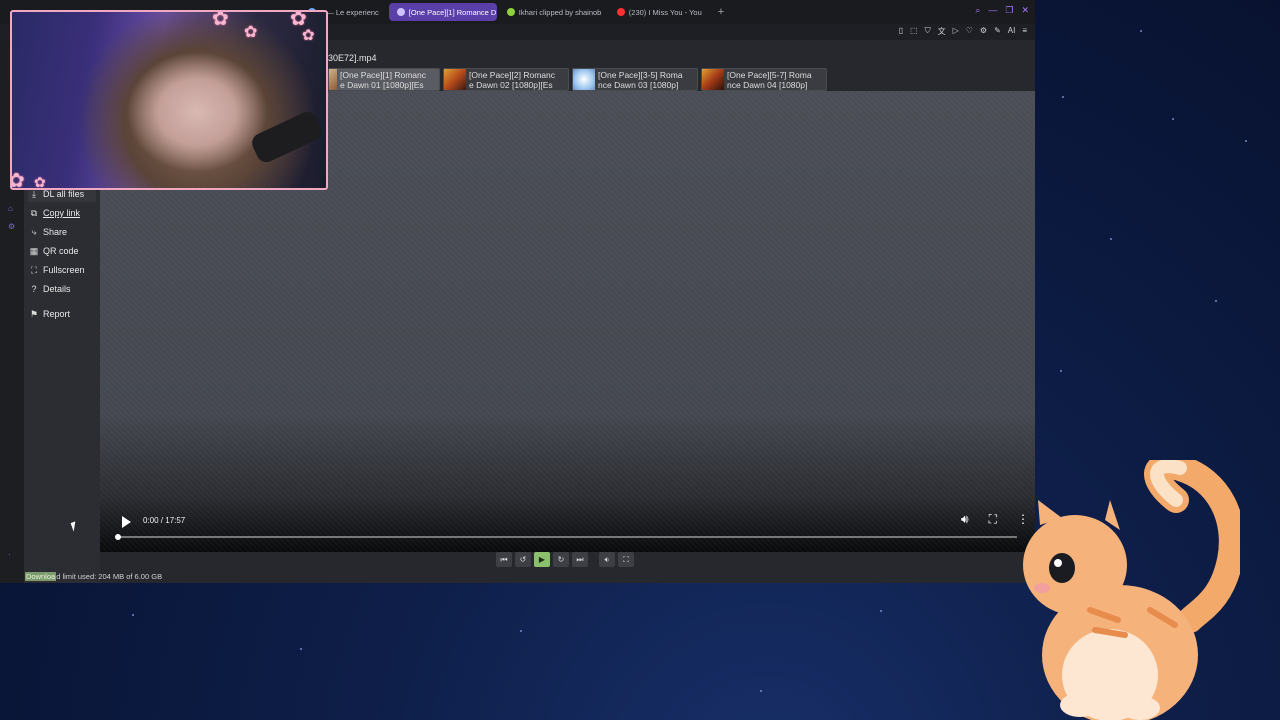 This screenshot has height=720, width=1280. I want to click on tab-ikhari-clip: Ikhari clipped by shainob, so click(553, 12).